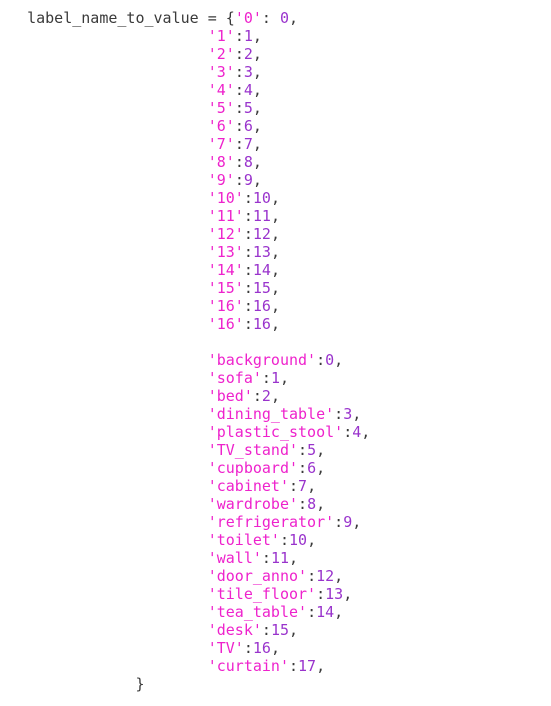 Image resolution: width=551 pixels, height=706 pixels. I want to click on code-line-entry-named: 'wardrobe':8,, so click(275, 504).